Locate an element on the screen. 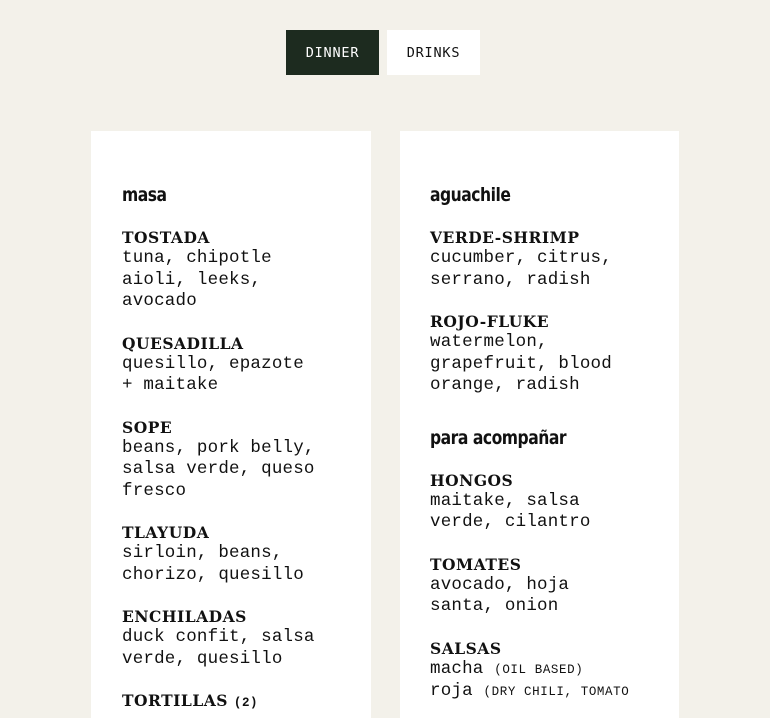 The image size is (770, 718). menu-item-tomates: TOMATES avocado, hoja santa, onion is located at coordinates (544, 586).